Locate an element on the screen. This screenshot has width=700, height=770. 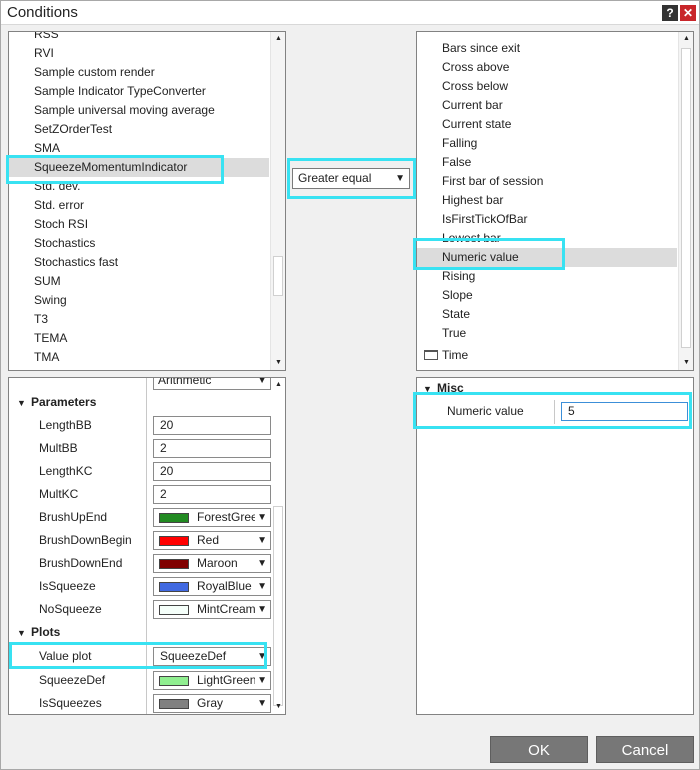
list-item: SqueezeMomentumIndicator is located at coordinates (139, 167).